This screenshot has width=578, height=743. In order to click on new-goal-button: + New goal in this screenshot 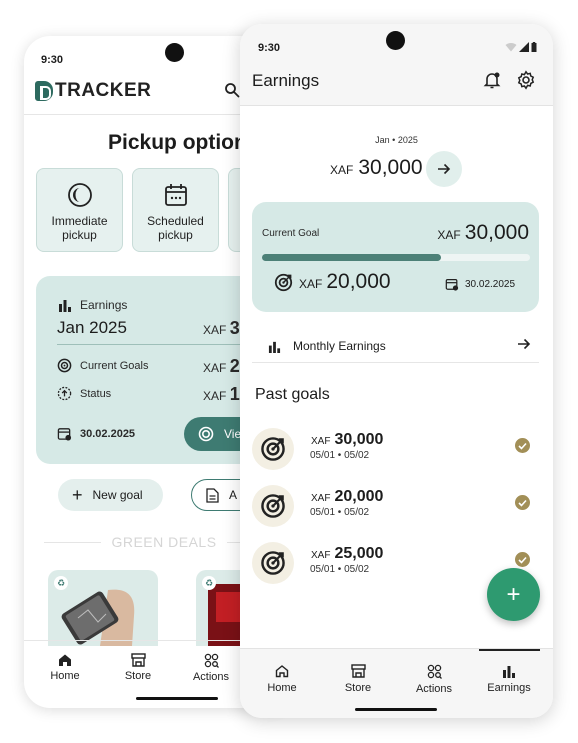, I will do `click(110, 495)`.